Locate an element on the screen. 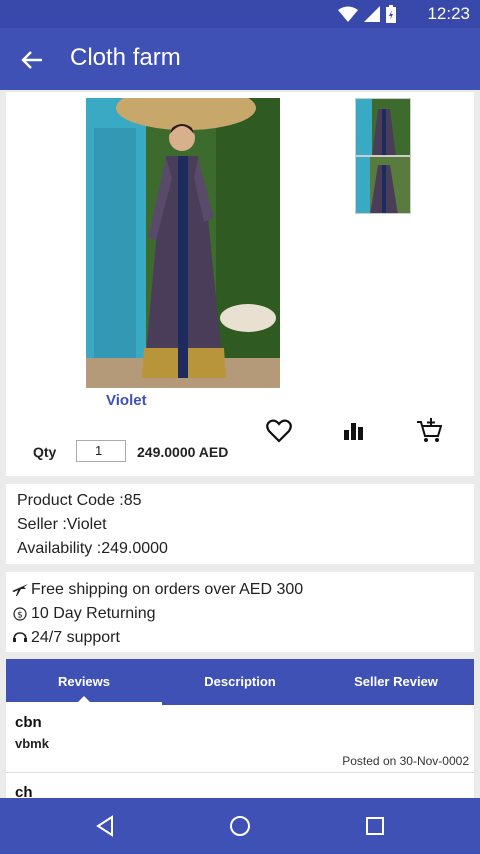 Image resolution: width=480 pixels, height=854 pixels. app-bar: Cloth farm is located at coordinates (240, 59).